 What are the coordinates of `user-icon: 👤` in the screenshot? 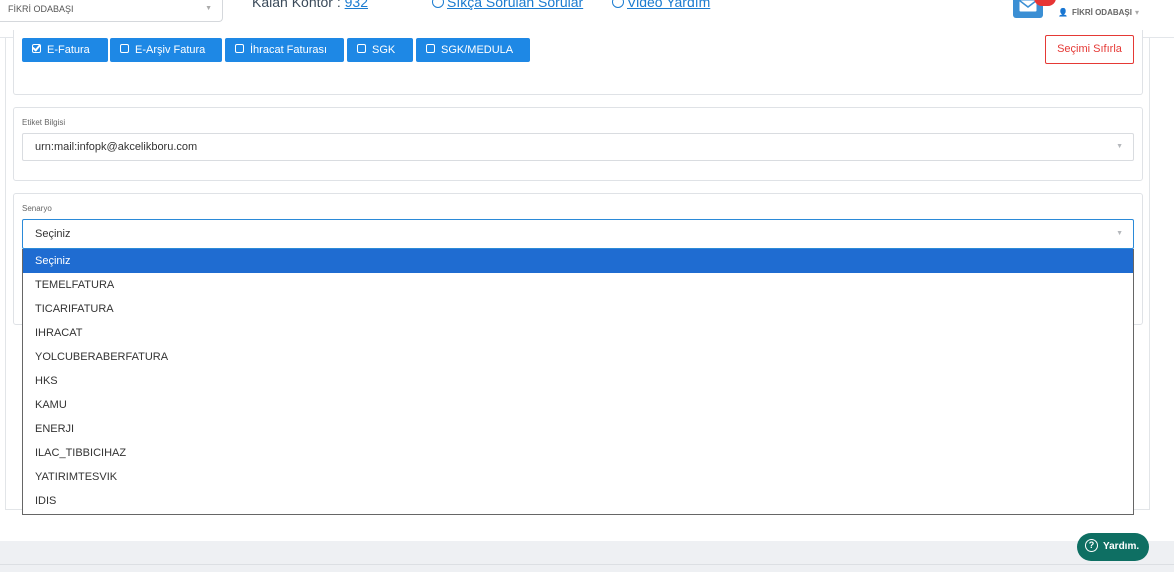 It's located at (1063, 12).